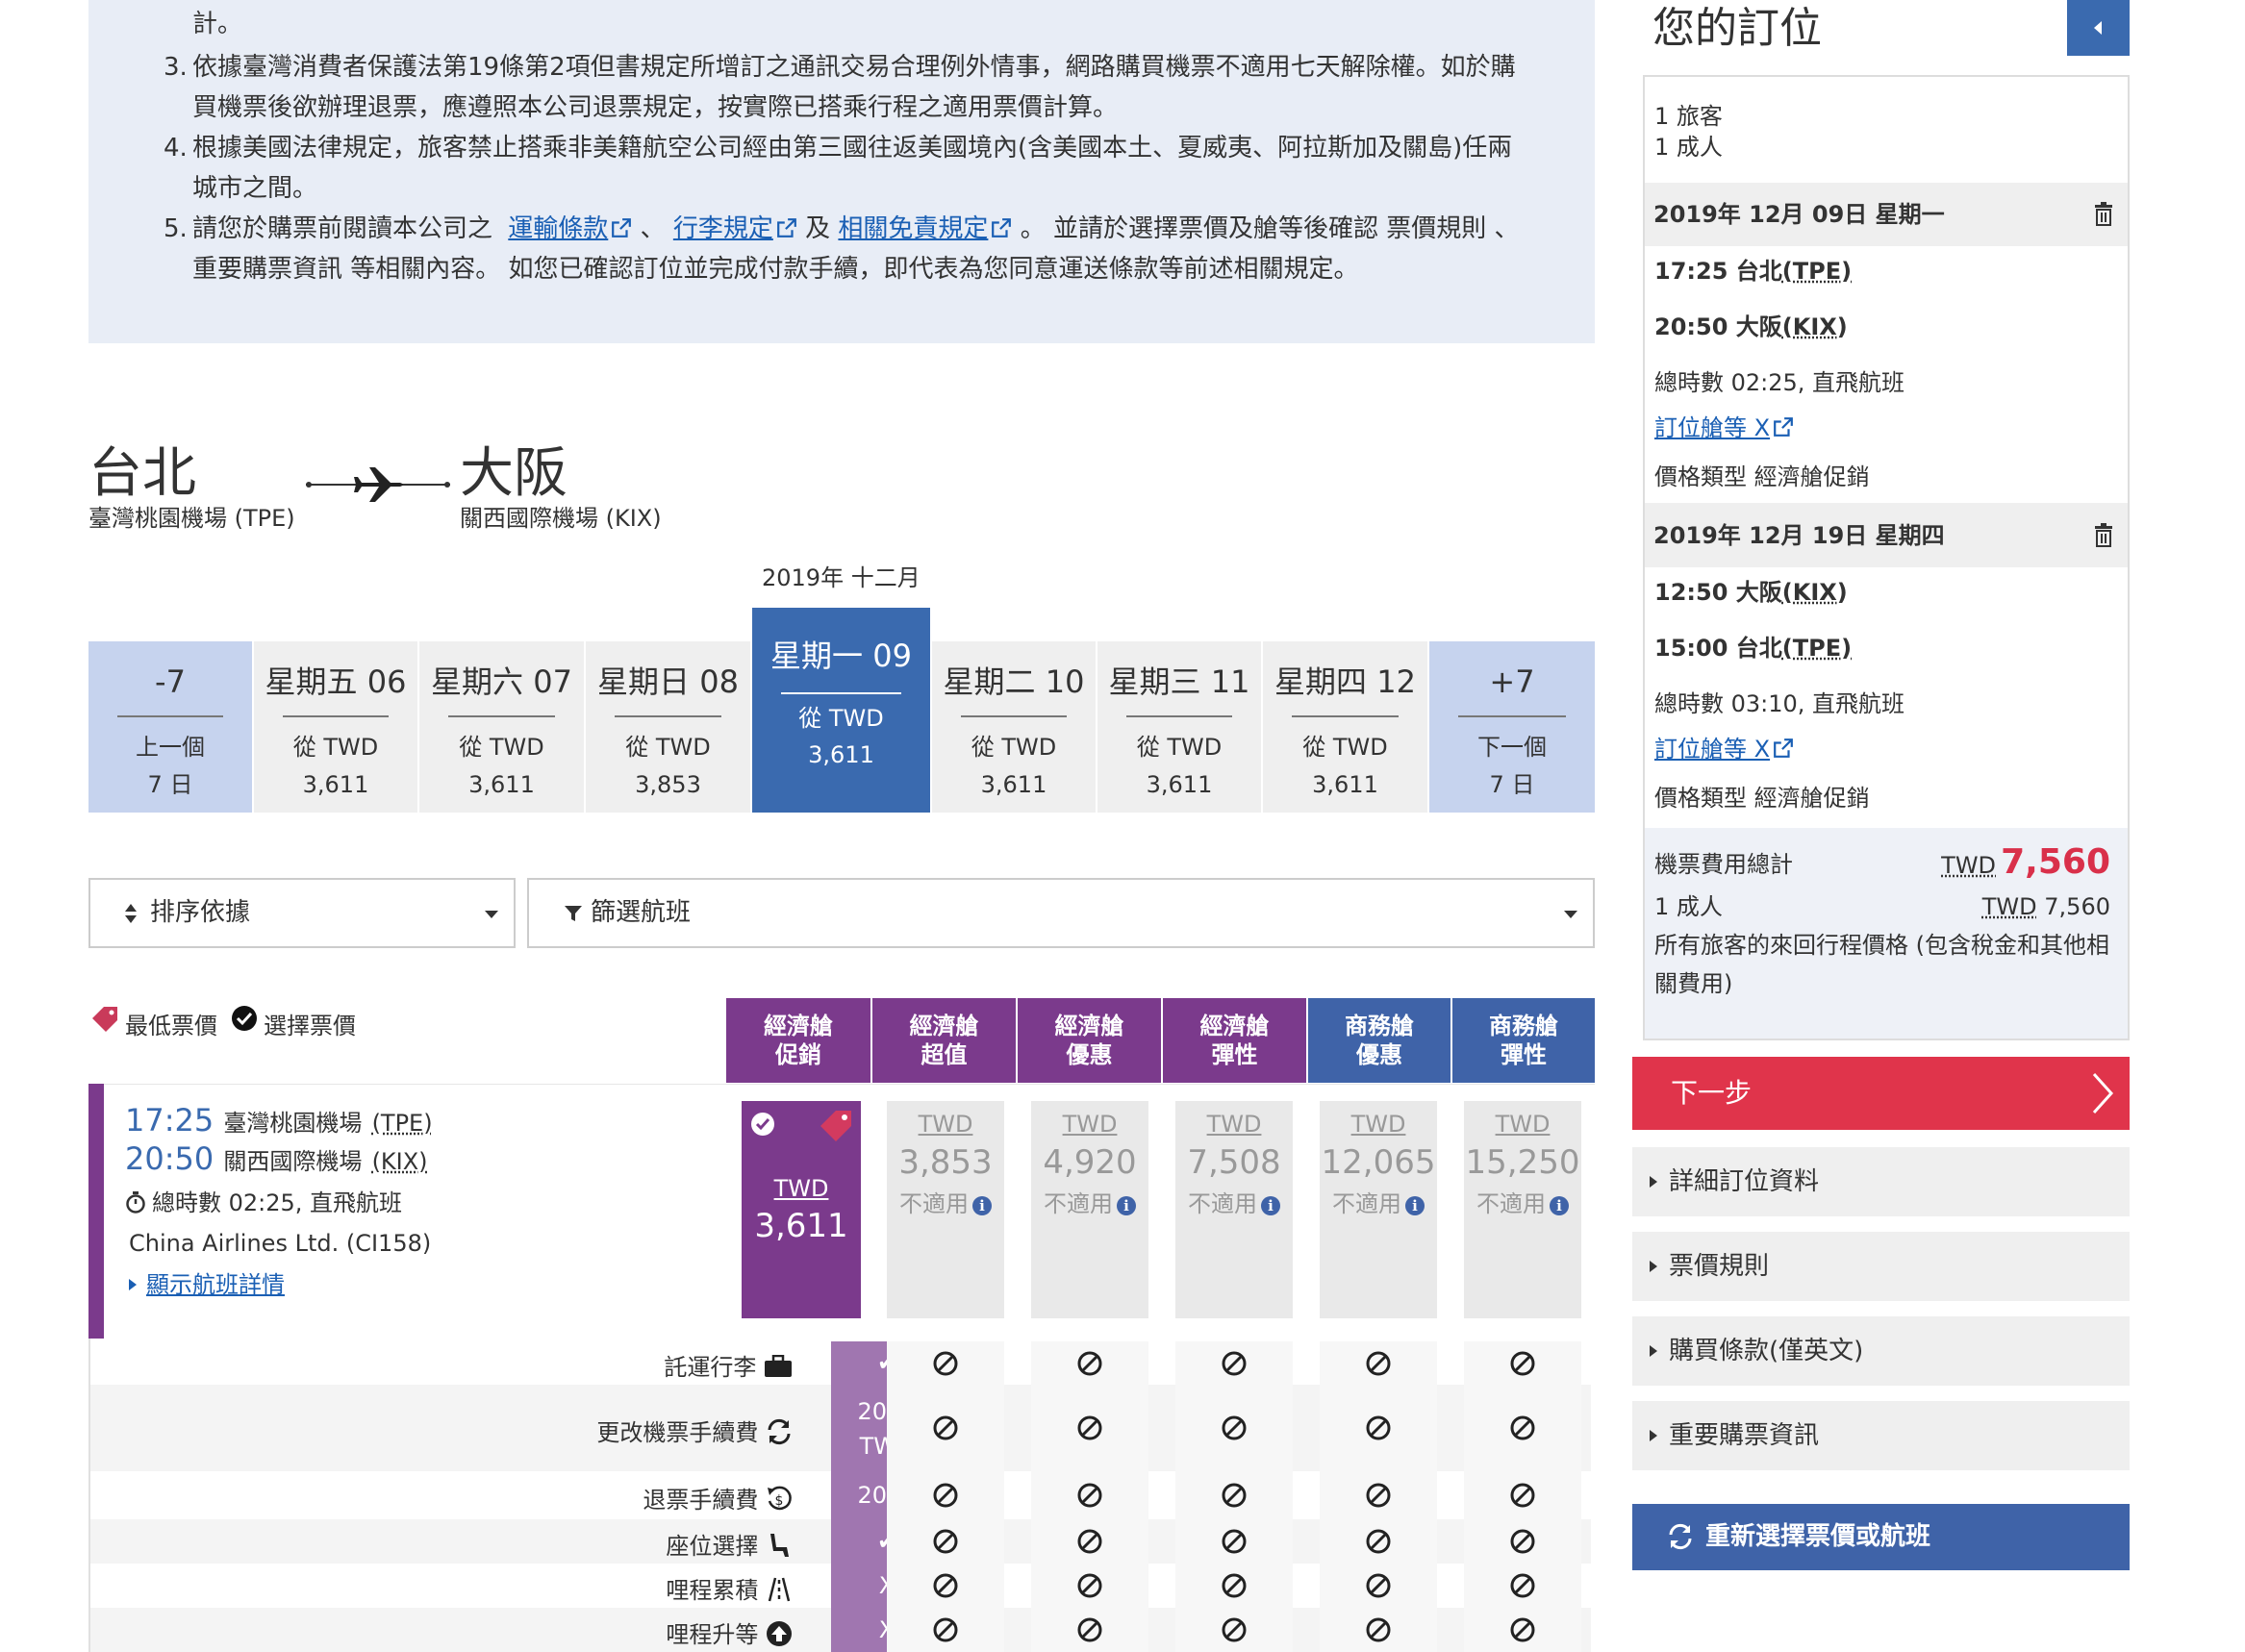 The width and height of the screenshot is (2245, 1652). I want to click on notice-line: 城市之間。, so click(255, 188).